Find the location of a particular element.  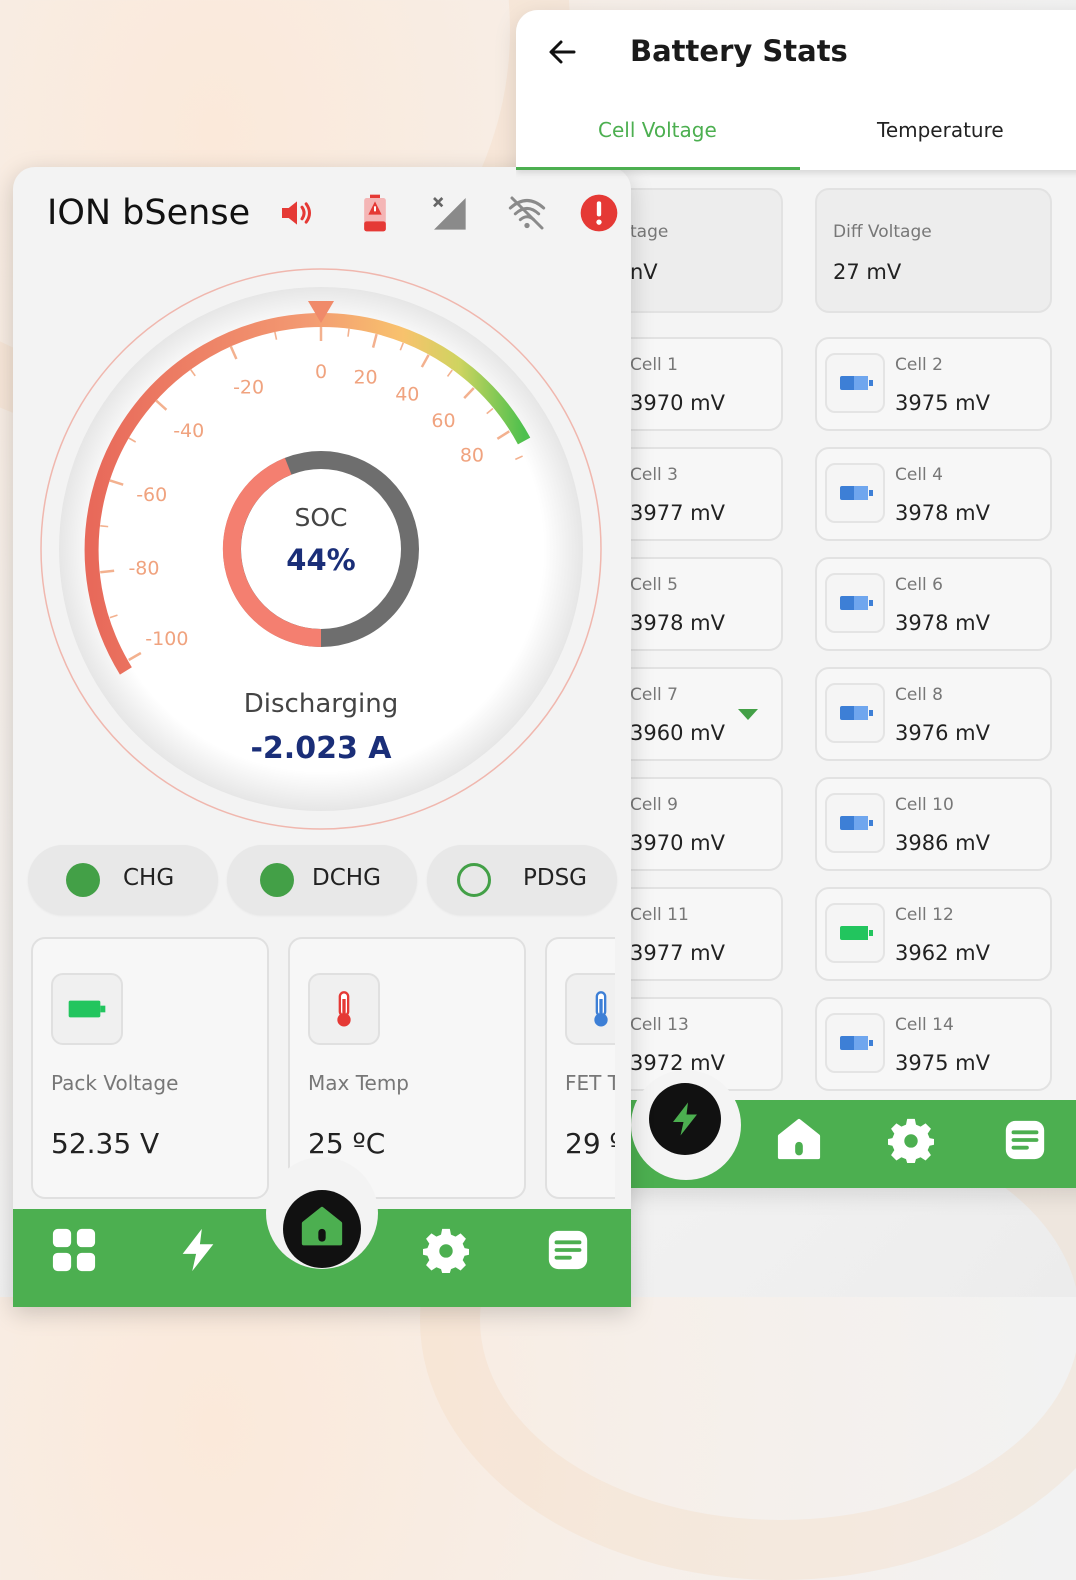

tab-cell-voltage: Cell Voltage is located at coordinates (657, 130).